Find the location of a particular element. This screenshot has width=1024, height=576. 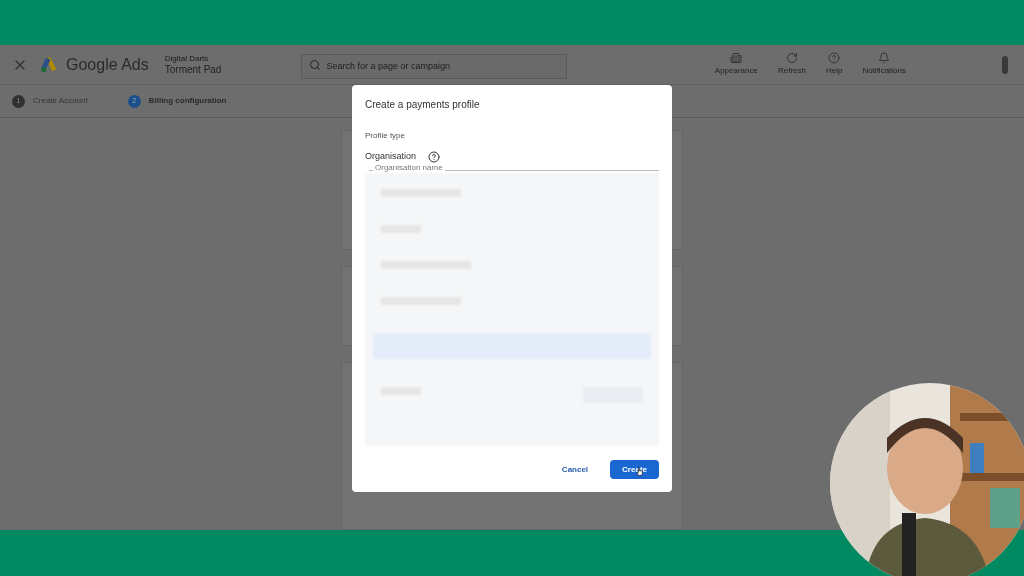

create-button: Create is located at coordinates (634, 469).